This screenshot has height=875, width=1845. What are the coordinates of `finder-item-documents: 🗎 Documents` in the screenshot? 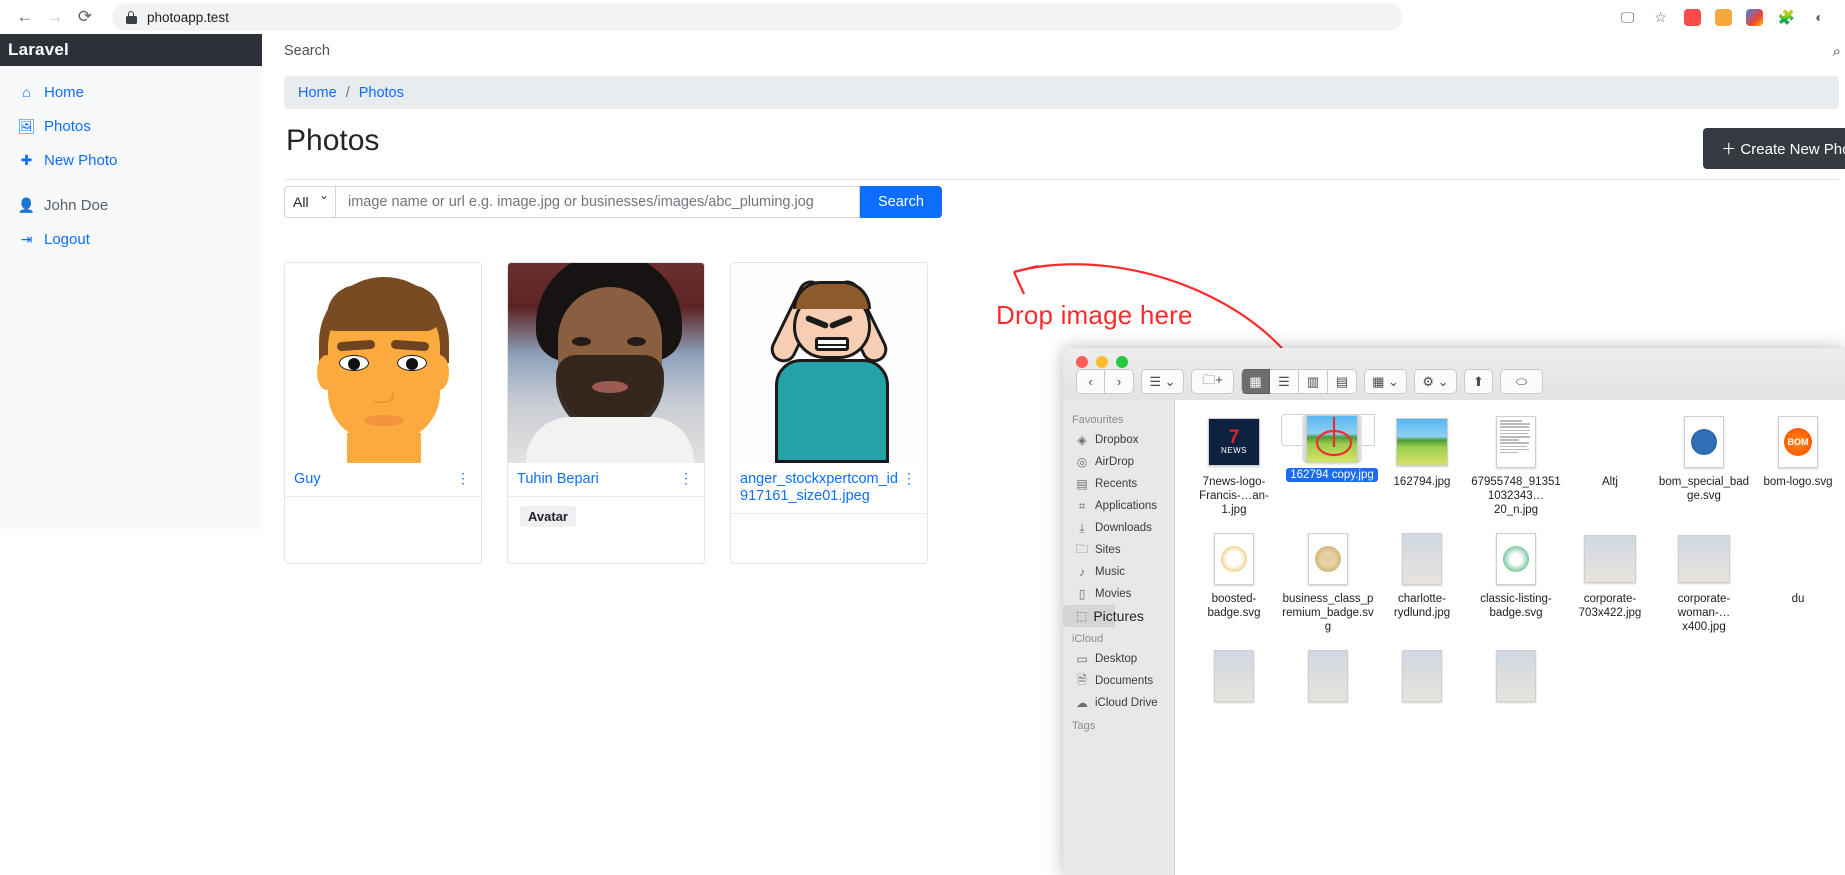 It's located at (1118, 681).